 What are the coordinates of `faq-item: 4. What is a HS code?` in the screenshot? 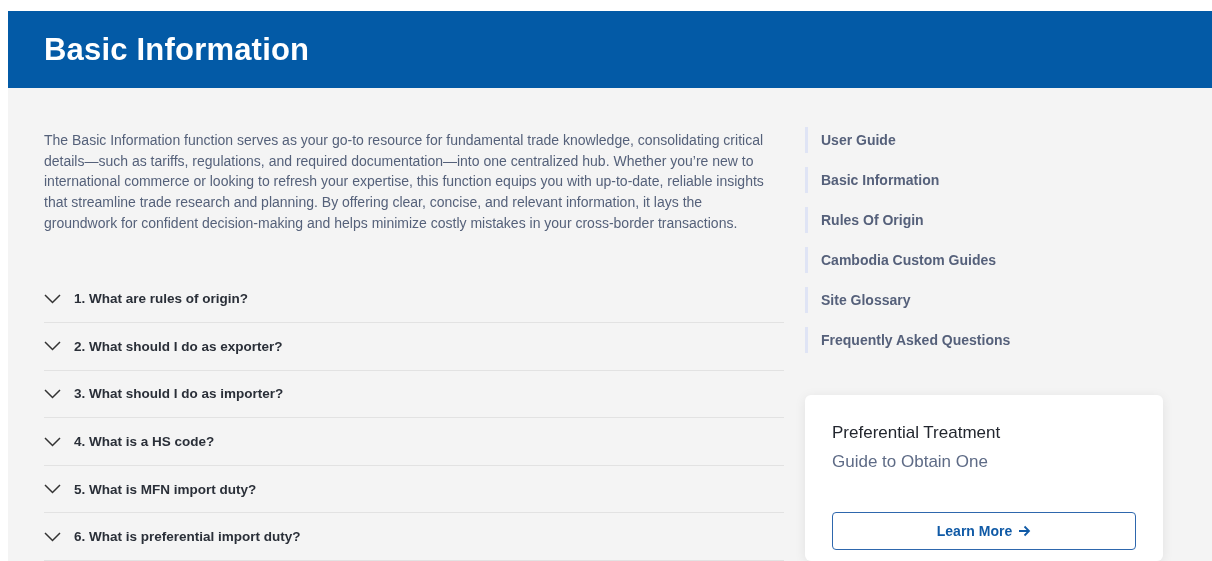 It's located at (414, 442).